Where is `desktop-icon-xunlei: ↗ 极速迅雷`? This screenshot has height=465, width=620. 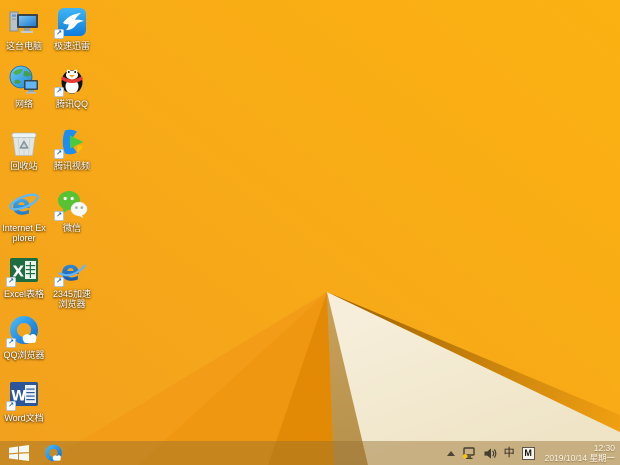
desktop-icon-xunlei: ↗ 极速迅雷 is located at coordinates (72, 28).